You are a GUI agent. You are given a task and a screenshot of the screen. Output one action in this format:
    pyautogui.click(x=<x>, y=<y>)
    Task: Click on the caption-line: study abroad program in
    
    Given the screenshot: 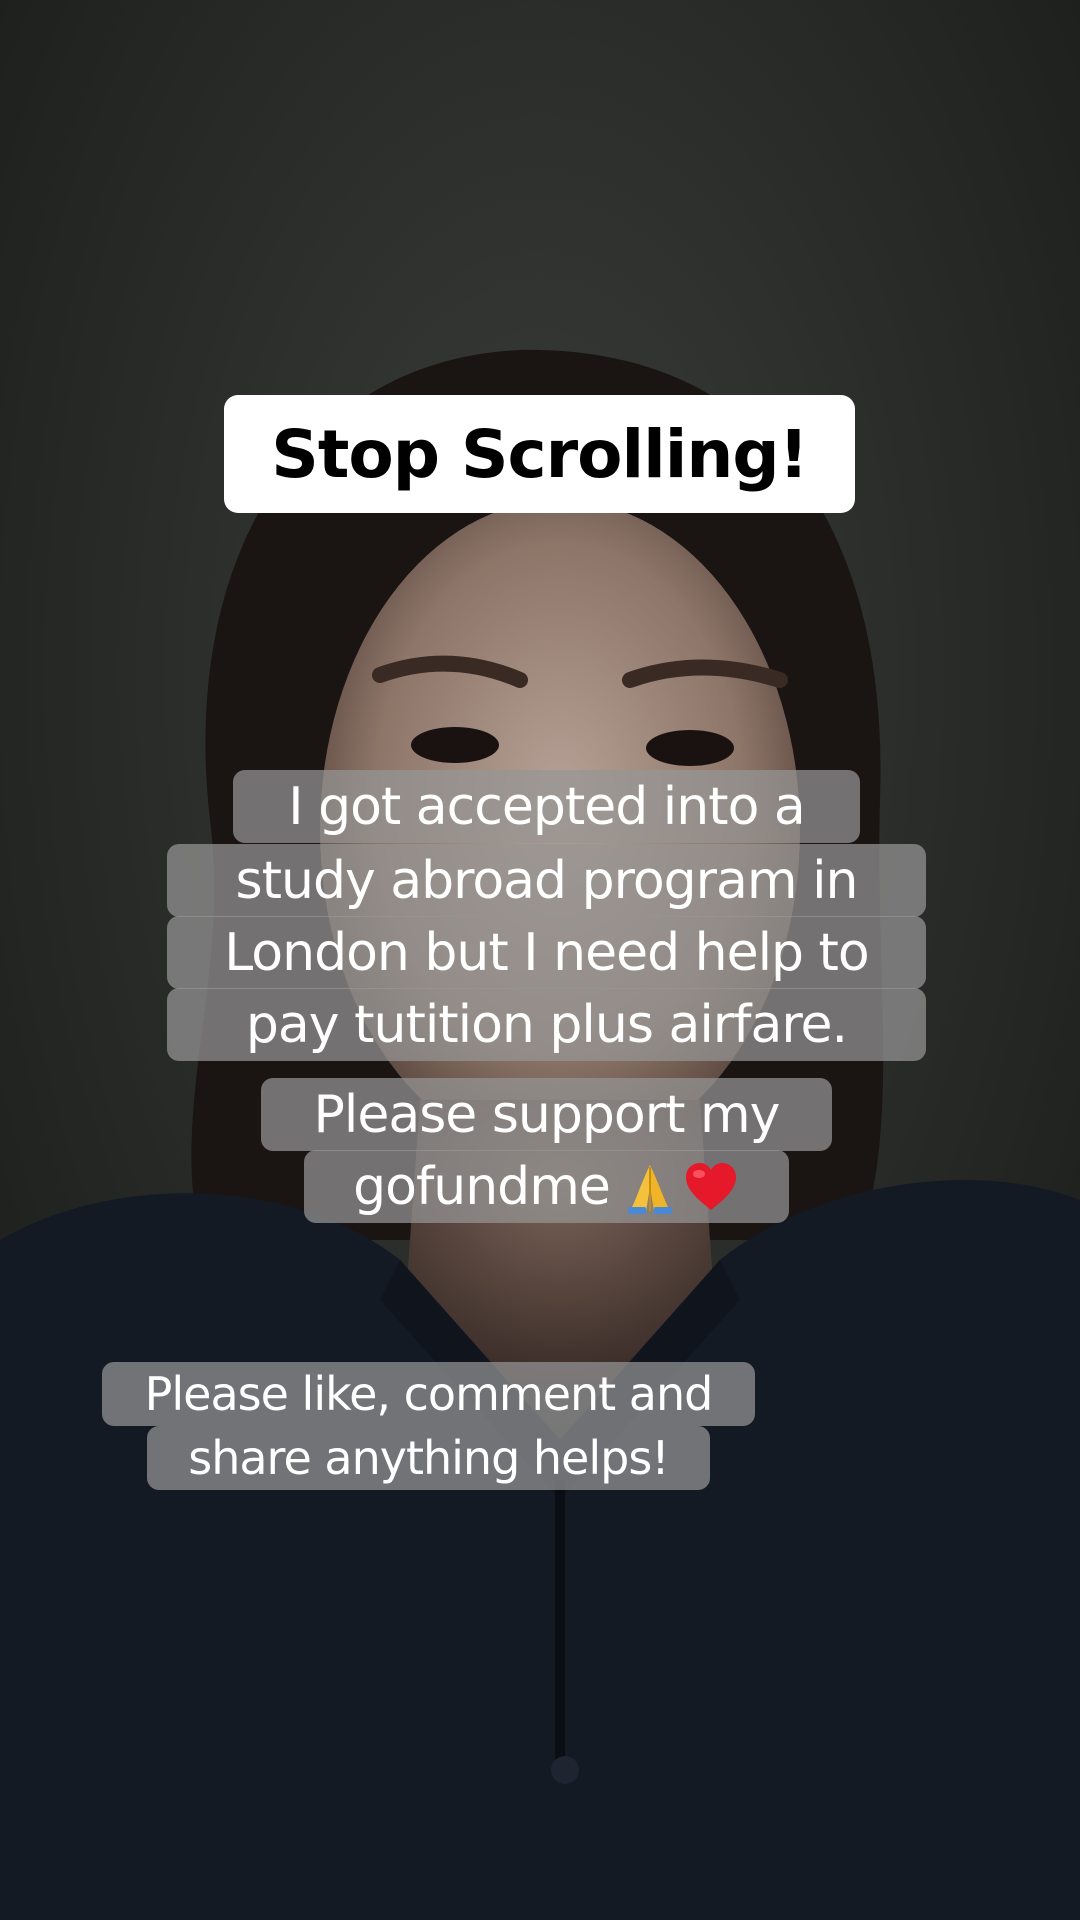 What is the action you would take?
    pyautogui.click(x=546, y=880)
    